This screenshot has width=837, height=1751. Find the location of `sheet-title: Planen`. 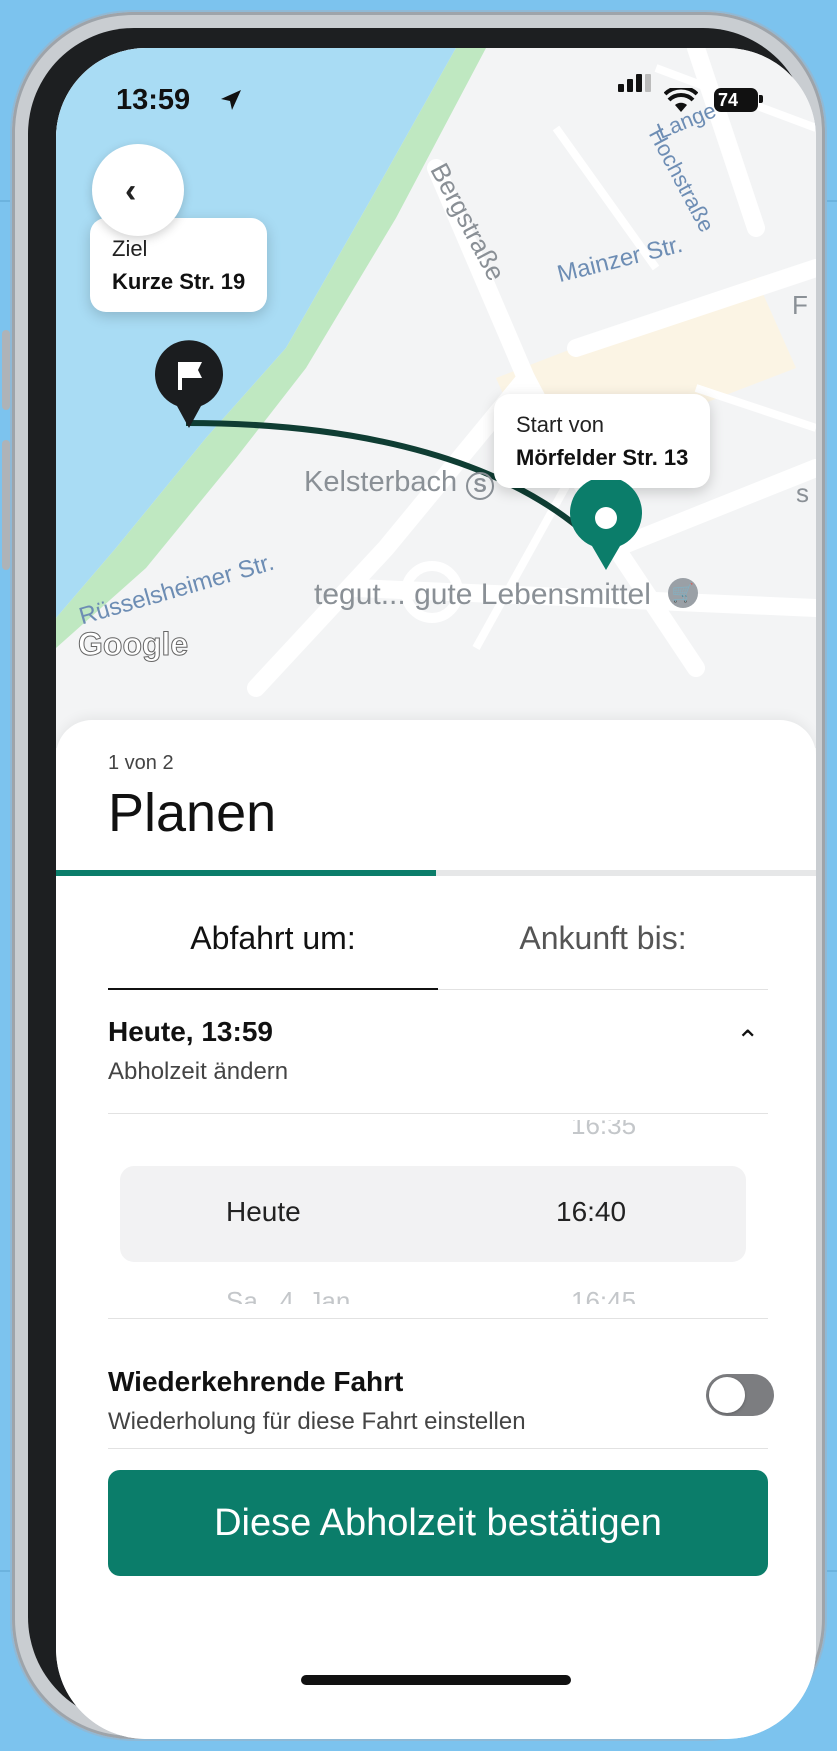

sheet-title: Planen is located at coordinates (192, 813).